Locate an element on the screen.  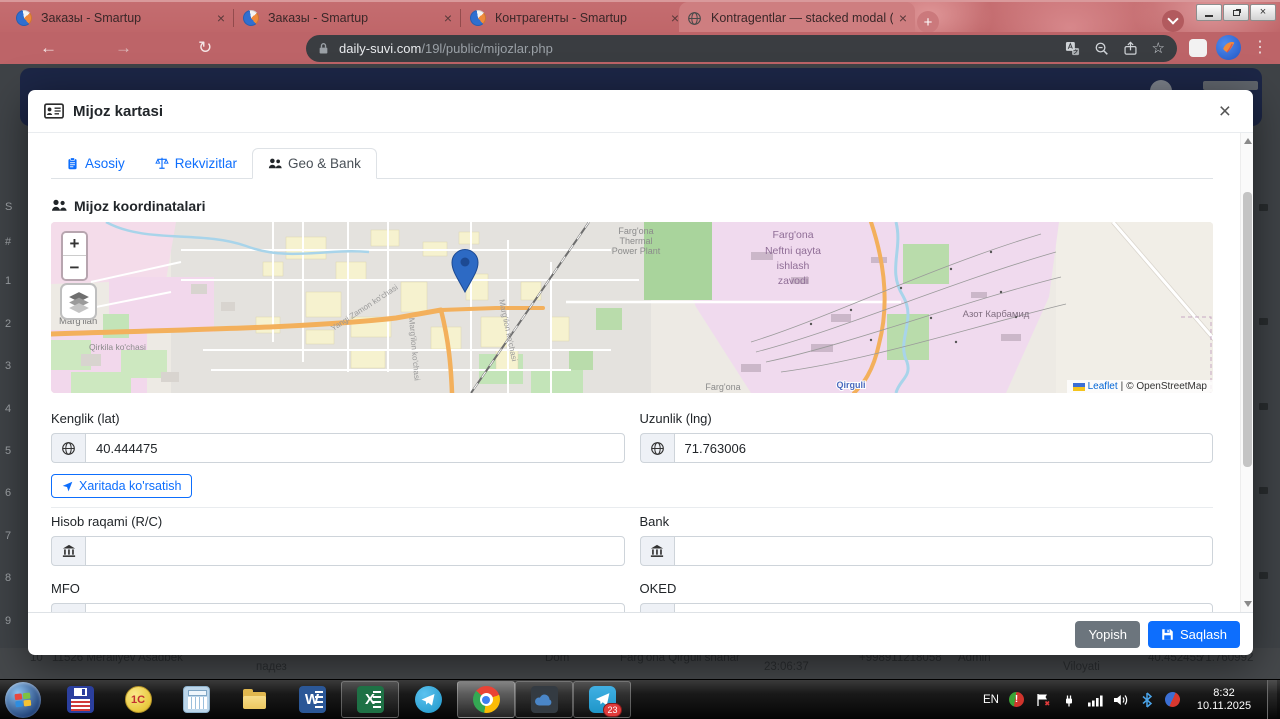
modal-tab-bar: Asosiy Rekvizitlar Geo & Bank is located at coordinates (632, 163).